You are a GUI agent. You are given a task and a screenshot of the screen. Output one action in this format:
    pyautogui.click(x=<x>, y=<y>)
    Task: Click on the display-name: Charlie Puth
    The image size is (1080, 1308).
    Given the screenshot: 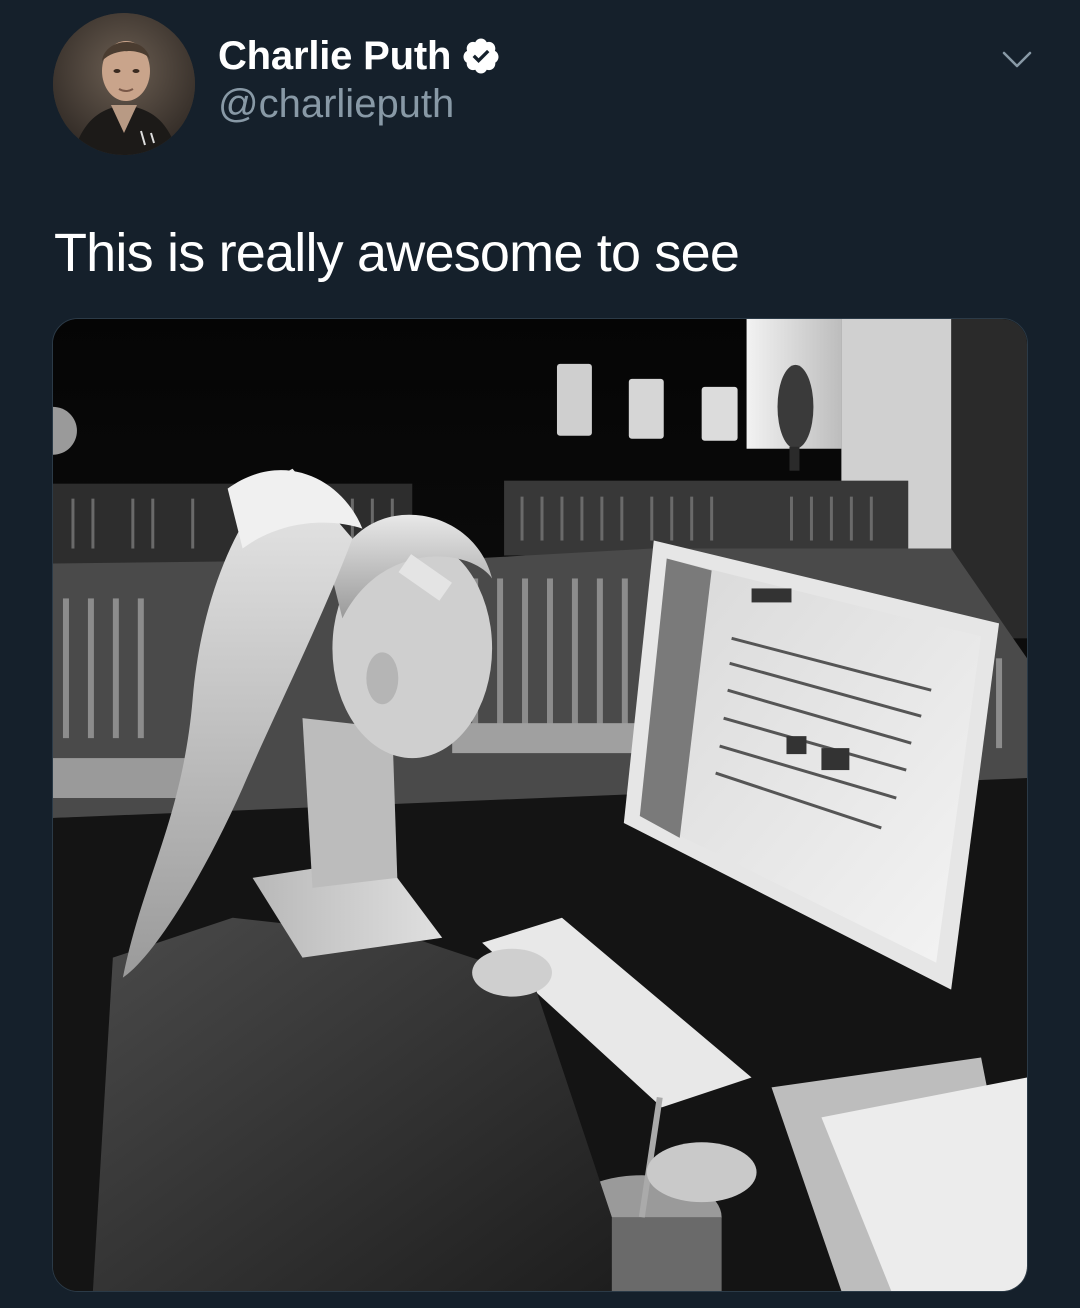 What is the action you would take?
    pyautogui.click(x=334, y=56)
    